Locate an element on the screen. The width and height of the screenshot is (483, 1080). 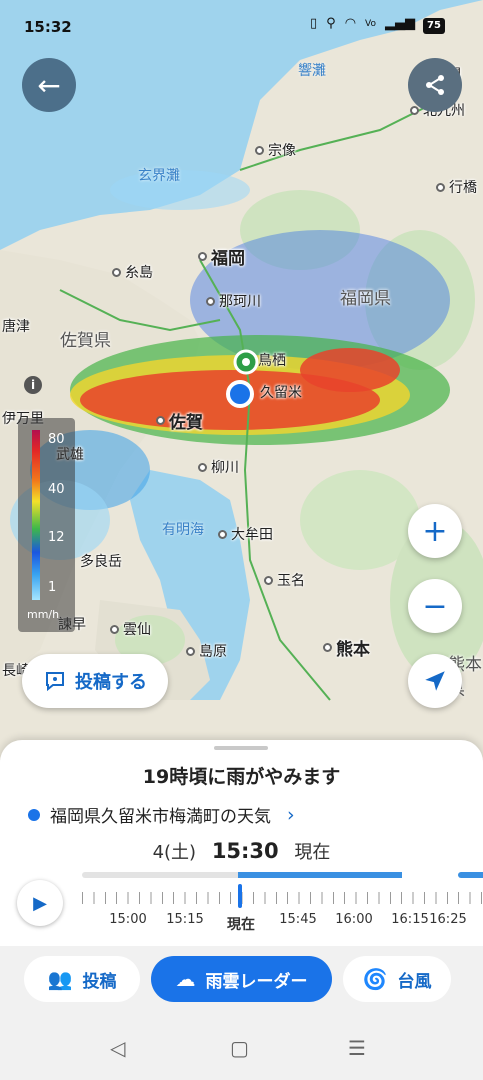
sheet-handle is located at coordinates (241, 748).